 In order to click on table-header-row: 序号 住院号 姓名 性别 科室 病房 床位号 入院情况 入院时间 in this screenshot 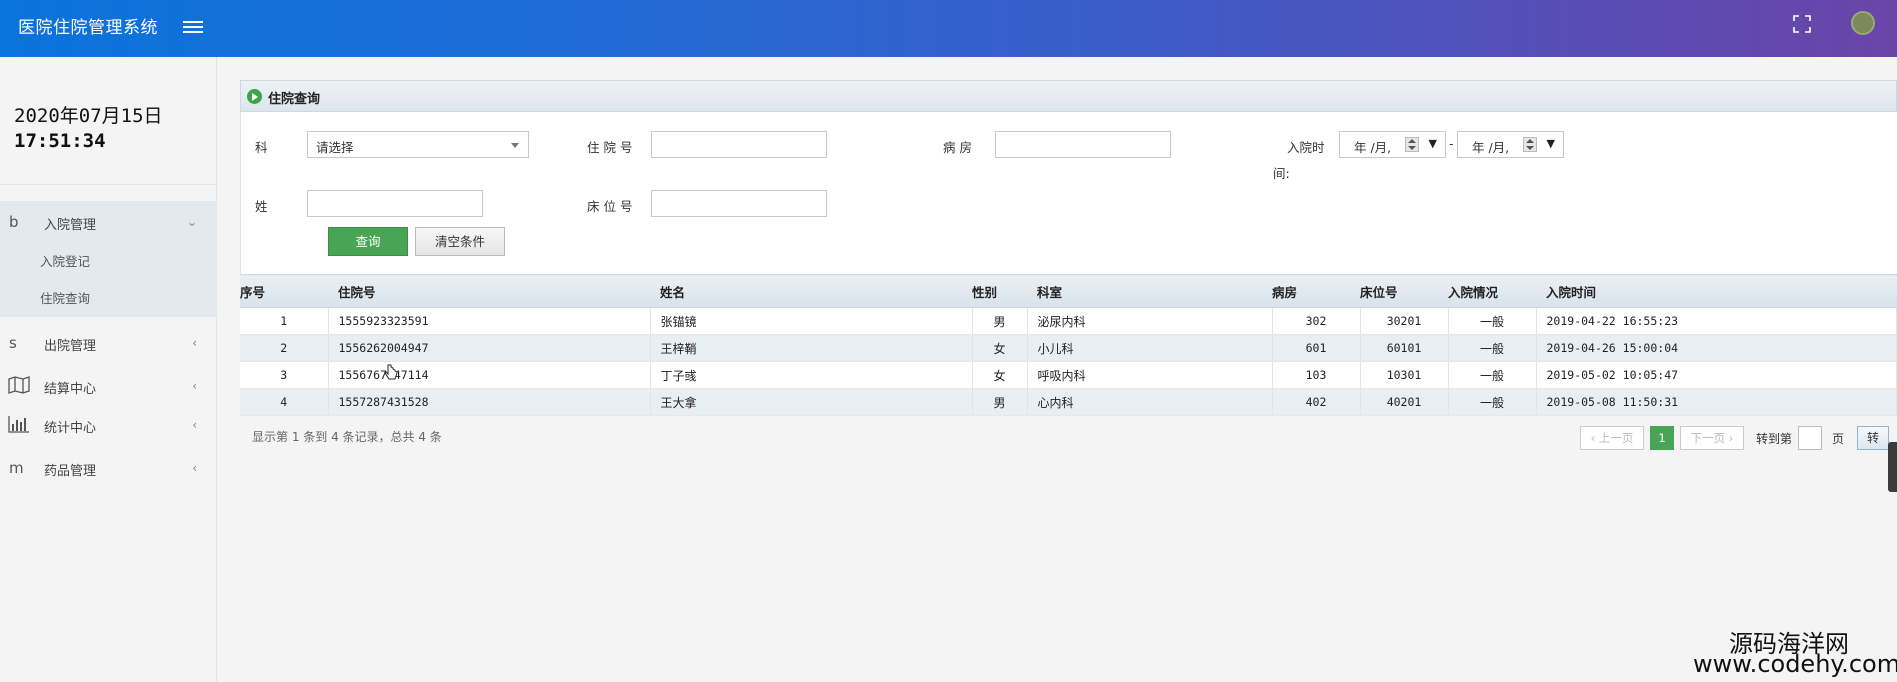, I will do `click(1068, 291)`.